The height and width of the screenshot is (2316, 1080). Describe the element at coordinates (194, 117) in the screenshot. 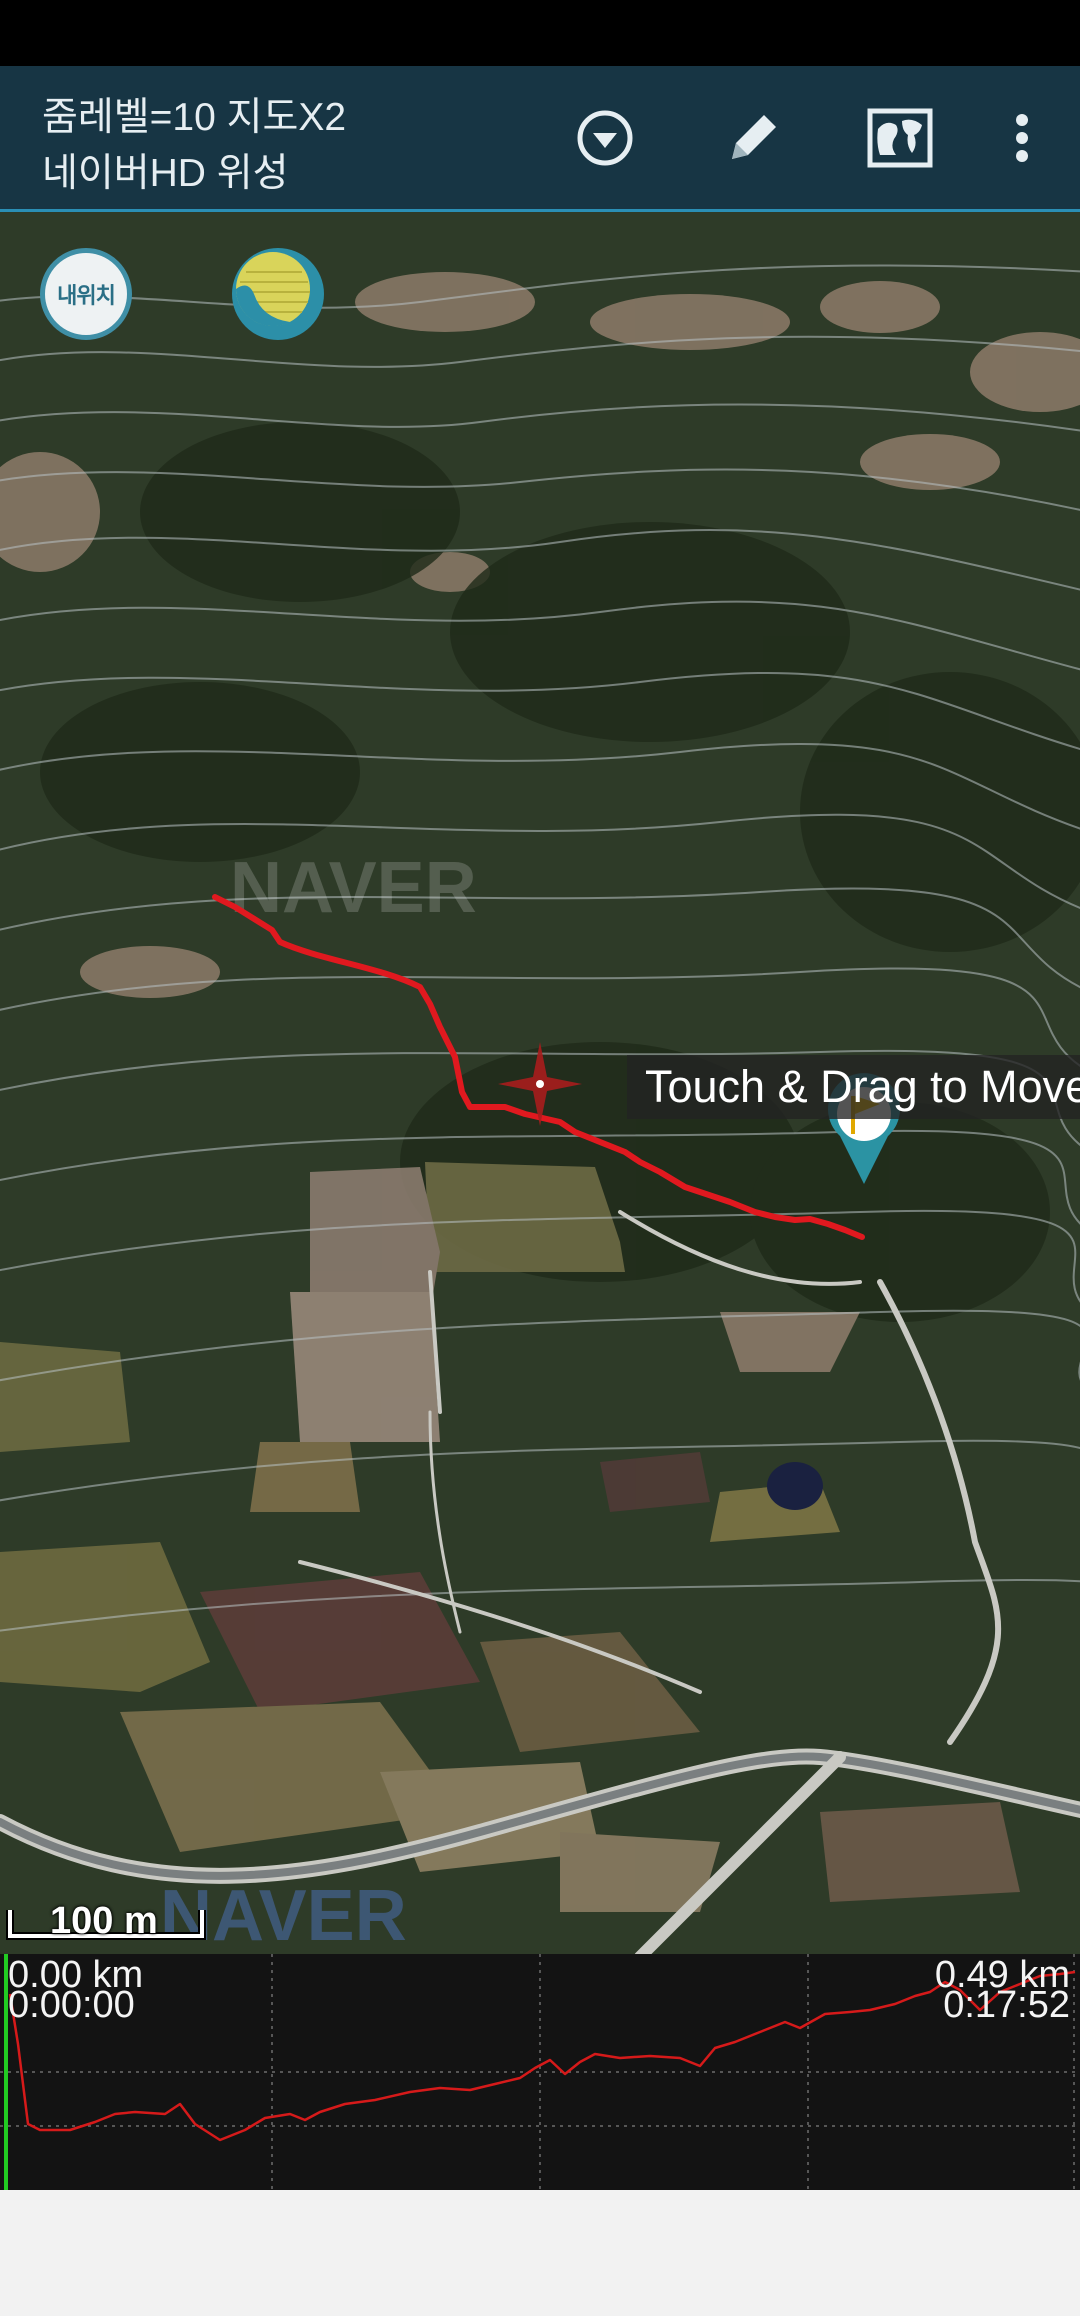

I see `zoom-level-title: 줌레벨=10 지도X2` at that location.